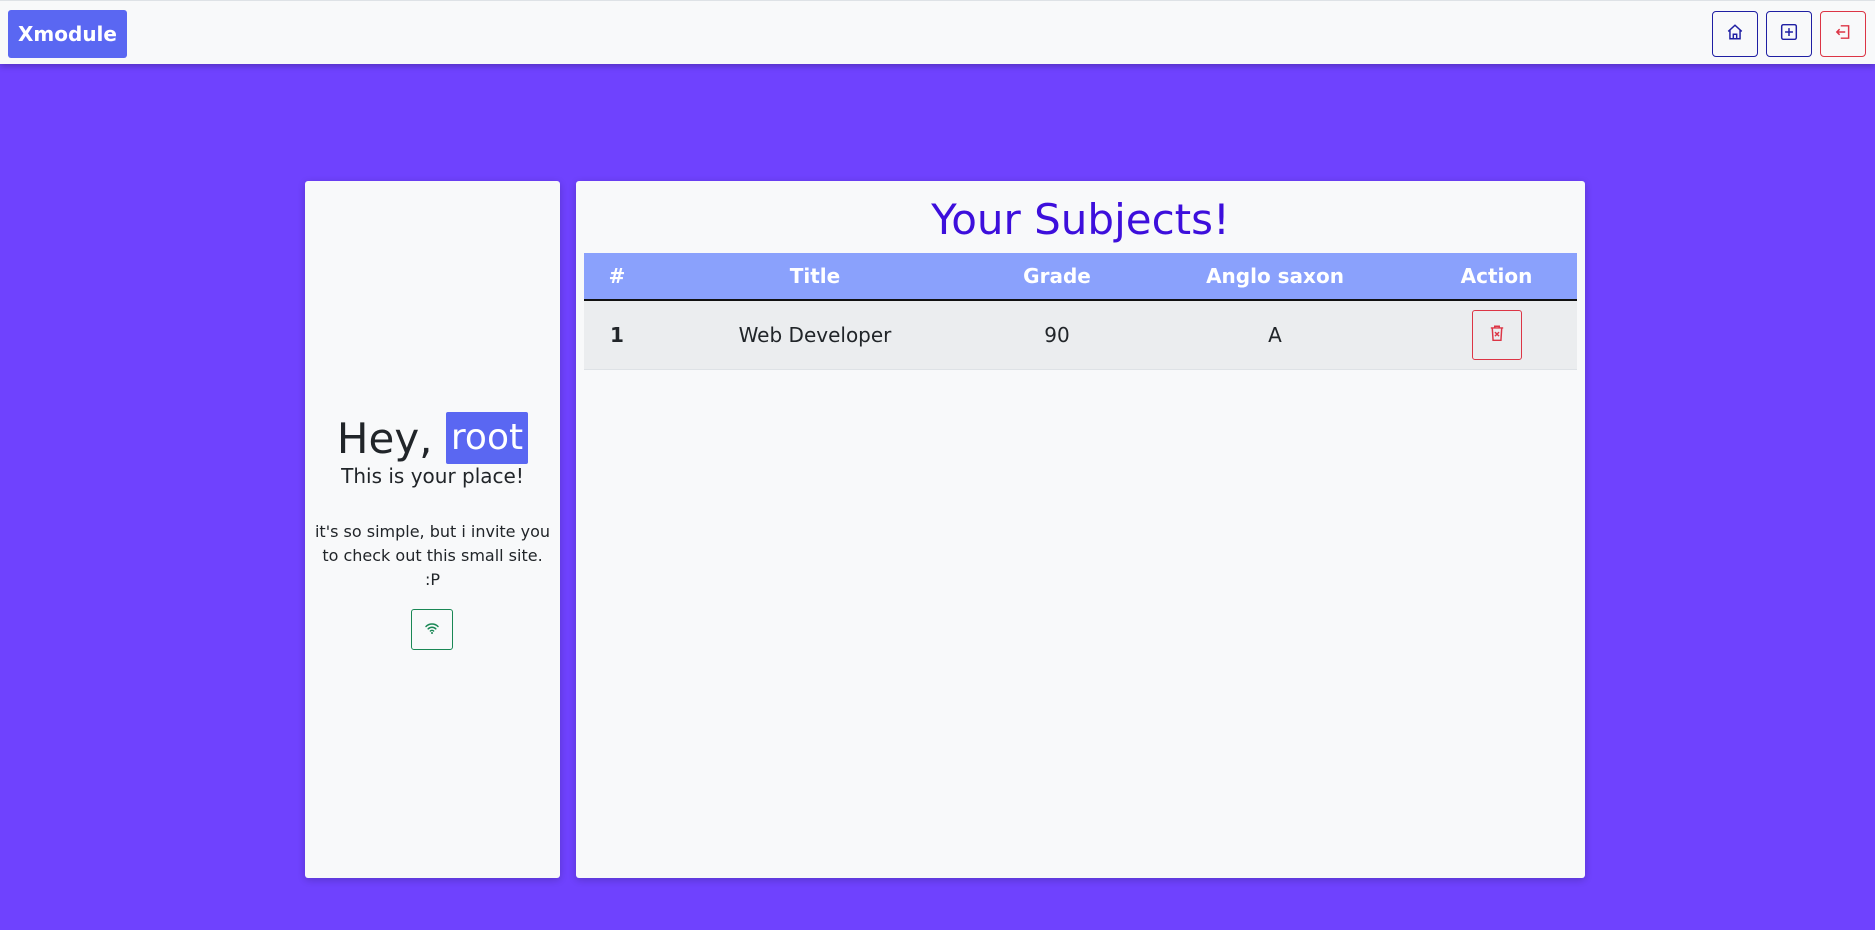 The width and height of the screenshot is (1875, 930). What do you see at coordinates (384, 438) in the screenshot?
I see `greeting-prefix: Hey,` at bounding box center [384, 438].